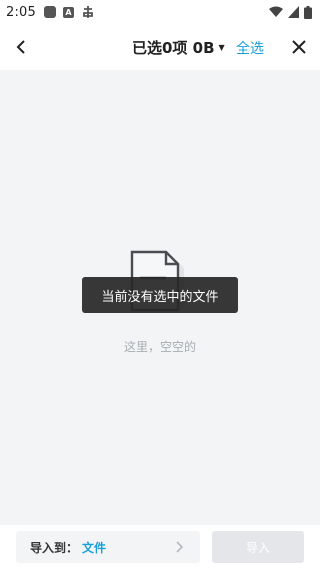  I want to click on close-button, so click(299, 47).